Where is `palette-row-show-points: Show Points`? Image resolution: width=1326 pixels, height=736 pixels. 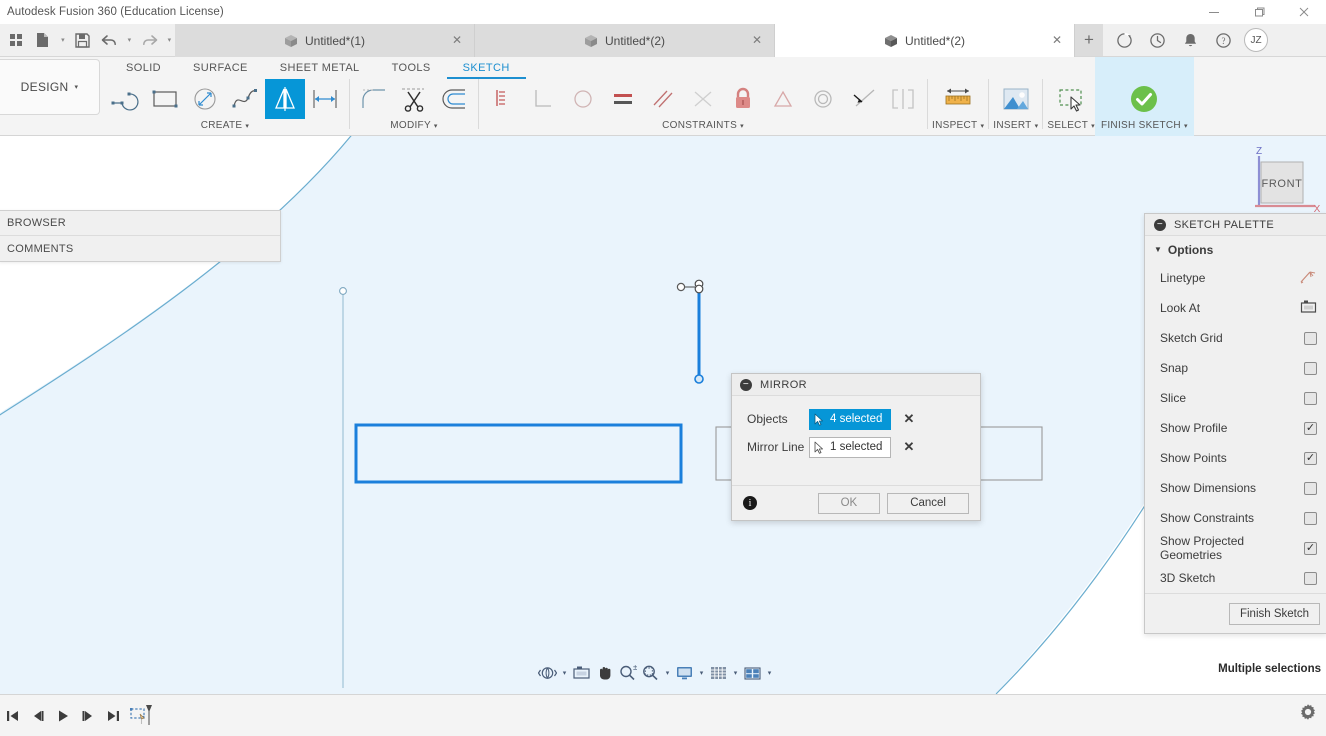 palette-row-show-points: Show Points is located at coordinates (1235, 458).